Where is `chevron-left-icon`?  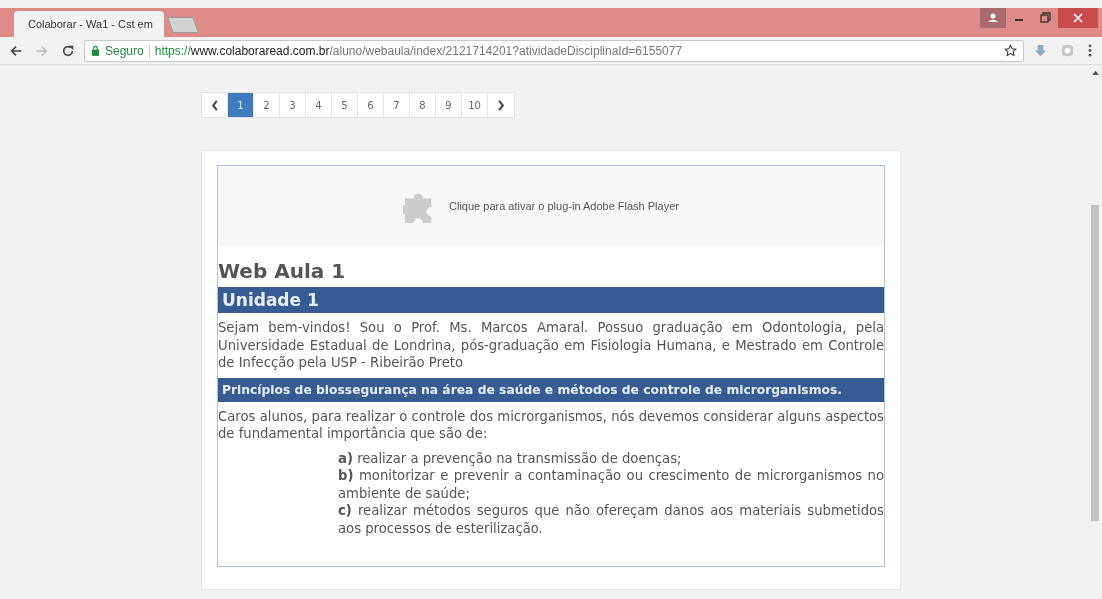
chevron-left-icon is located at coordinates (214, 105).